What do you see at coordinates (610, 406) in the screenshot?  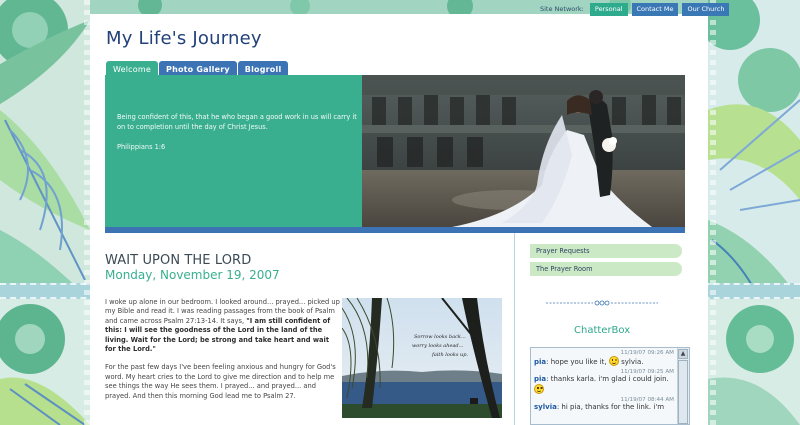 I see `chat-message-text: : hi pia, thanks for the link. i'm` at bounding box center [610, 406].